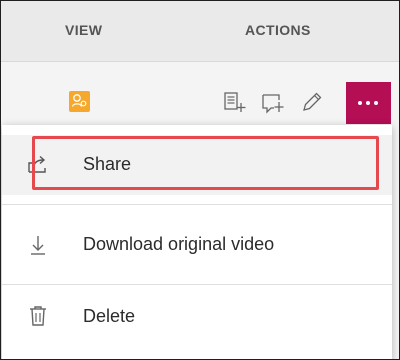 This screenshot has width=400, height=360. What do you see at coordinates (360, 103) in the screenshot?
I see `more-options-icon` at bounding box center [360, 103].